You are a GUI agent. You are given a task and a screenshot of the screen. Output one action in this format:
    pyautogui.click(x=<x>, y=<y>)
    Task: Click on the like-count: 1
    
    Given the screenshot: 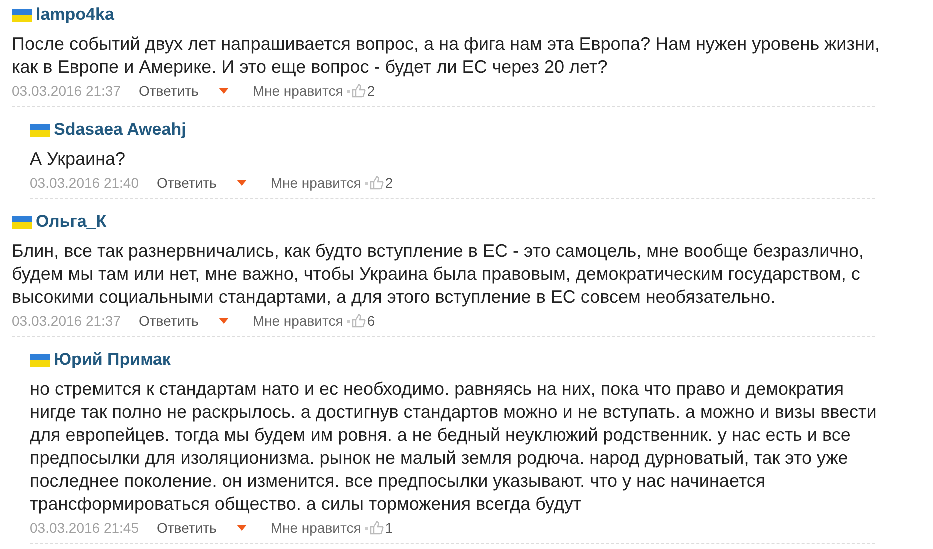 What is the action you would take?
    pyautogui.click(x=389, y=528)
    